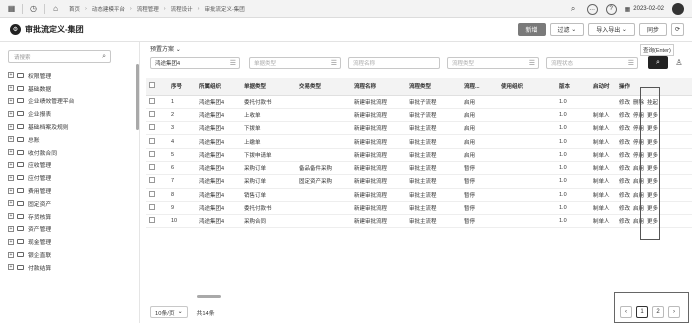  Describe the element at coordinates (165, 48) in the screenshot. I see `scheme-selector: 预置方案 ⌄` at that location.